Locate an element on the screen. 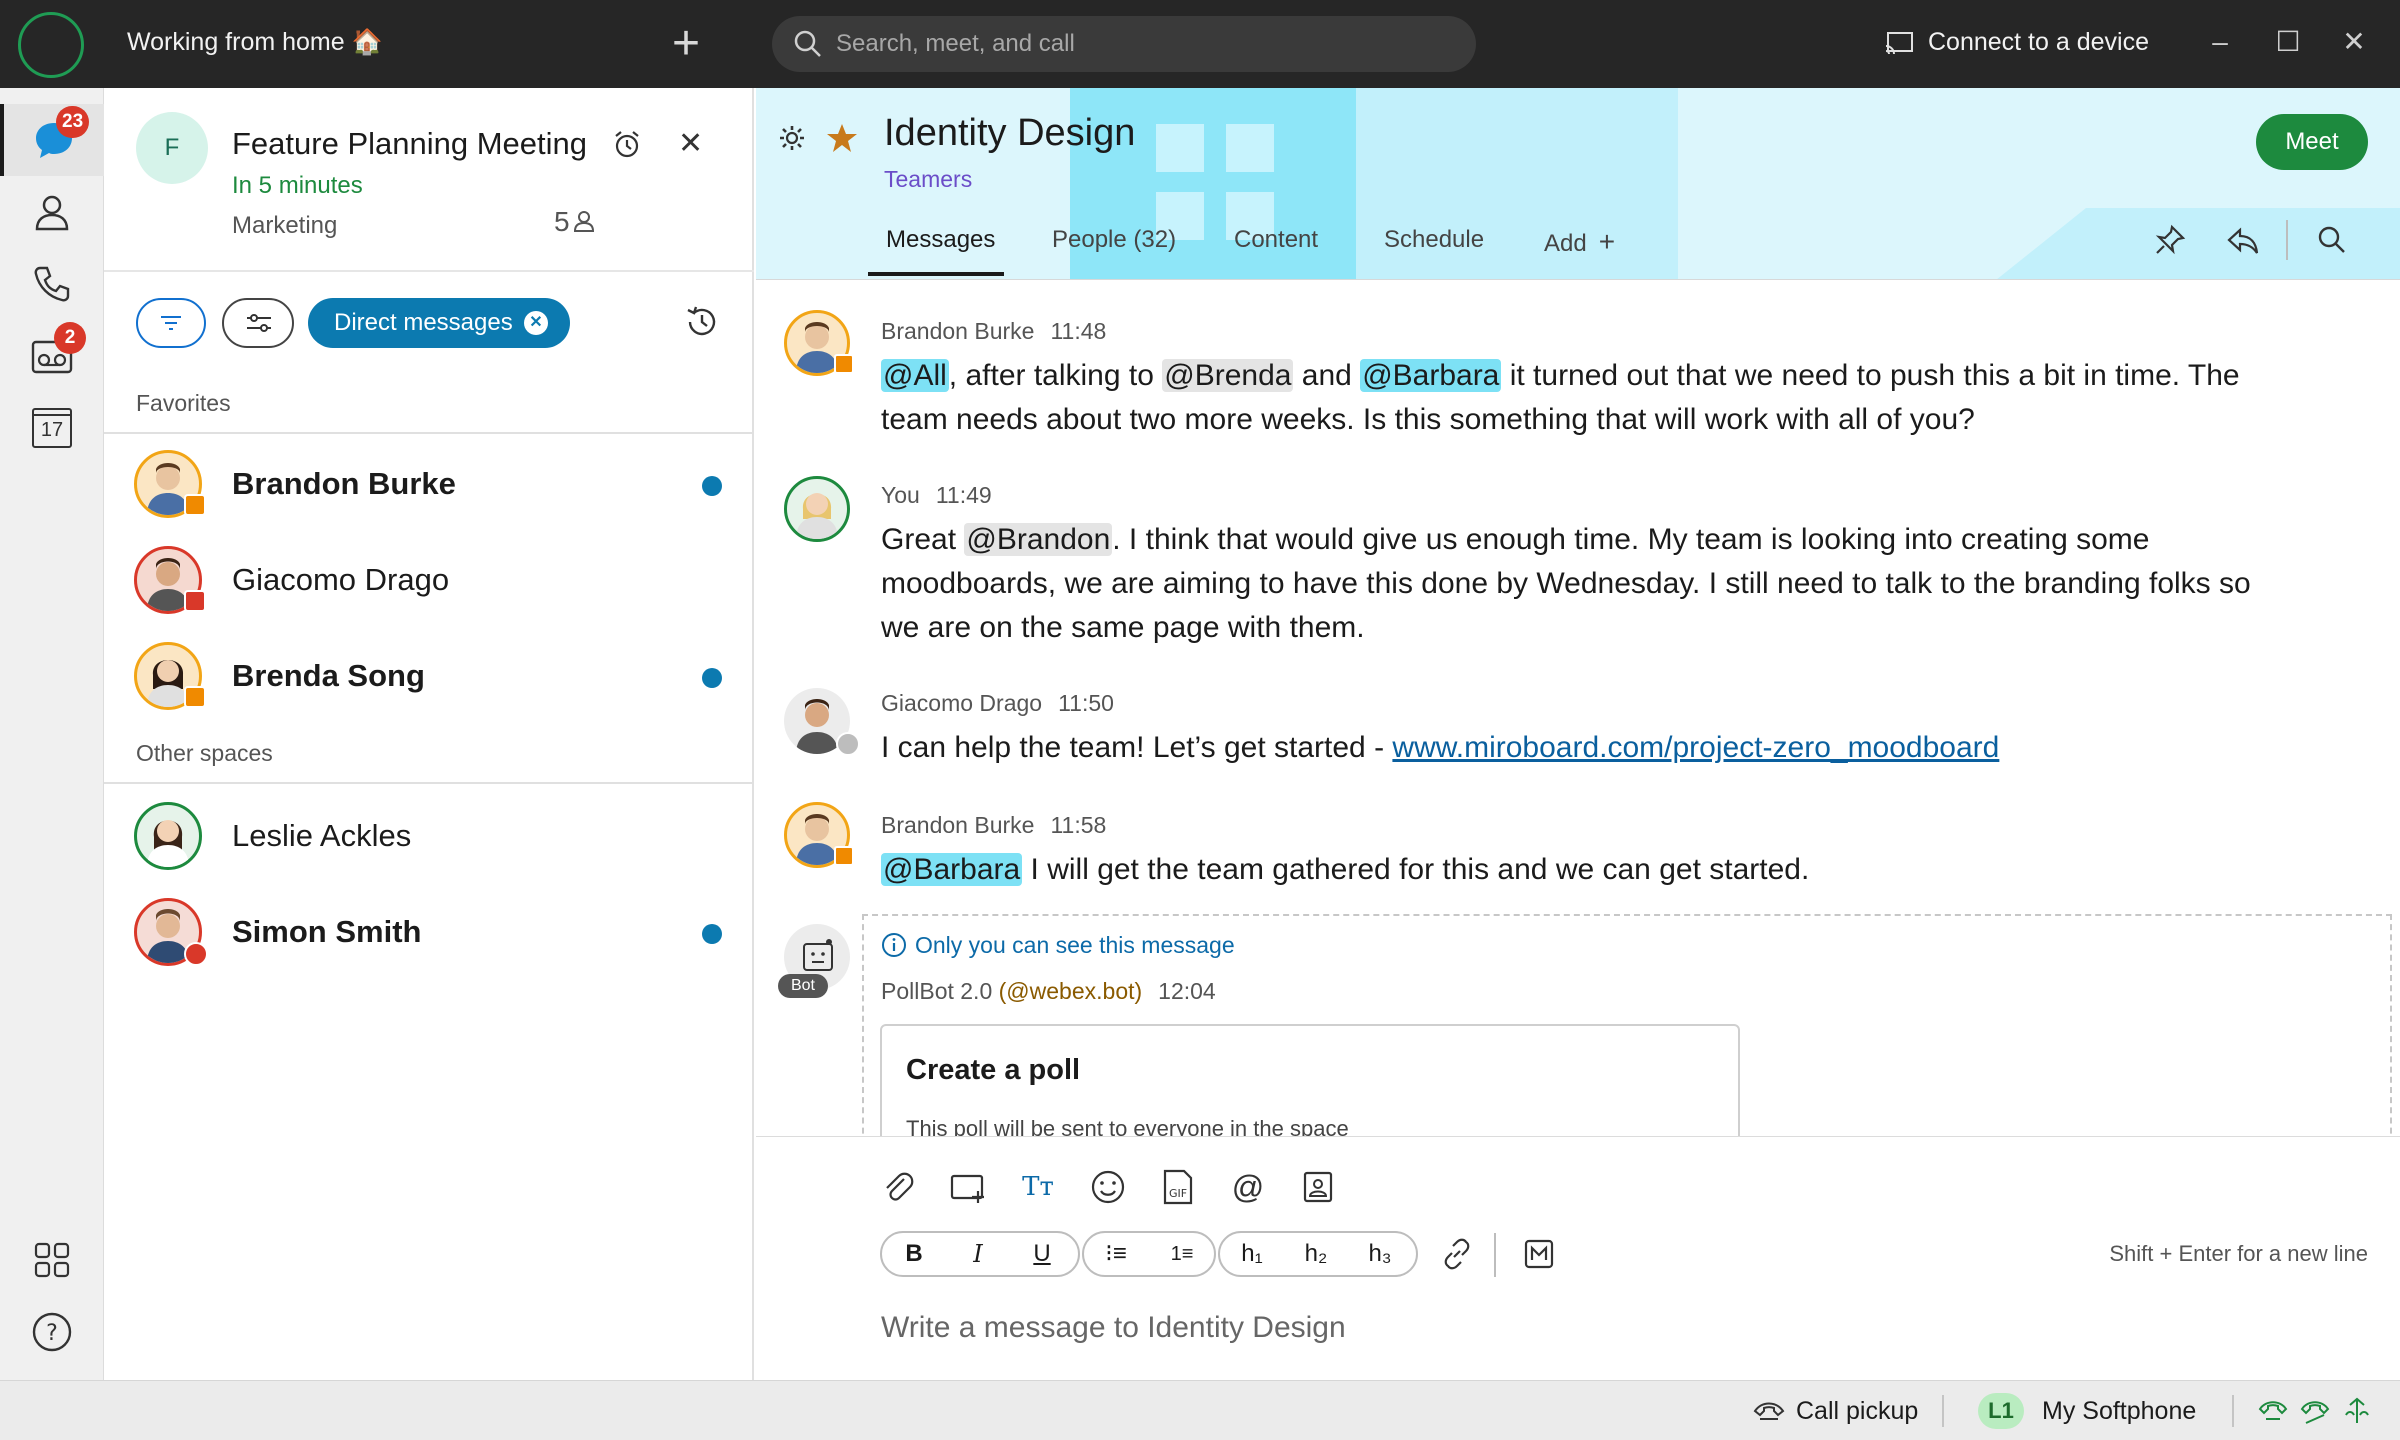 The image size is (2400, 1440). nav-help: ? is located at coordinates (52, 1332).